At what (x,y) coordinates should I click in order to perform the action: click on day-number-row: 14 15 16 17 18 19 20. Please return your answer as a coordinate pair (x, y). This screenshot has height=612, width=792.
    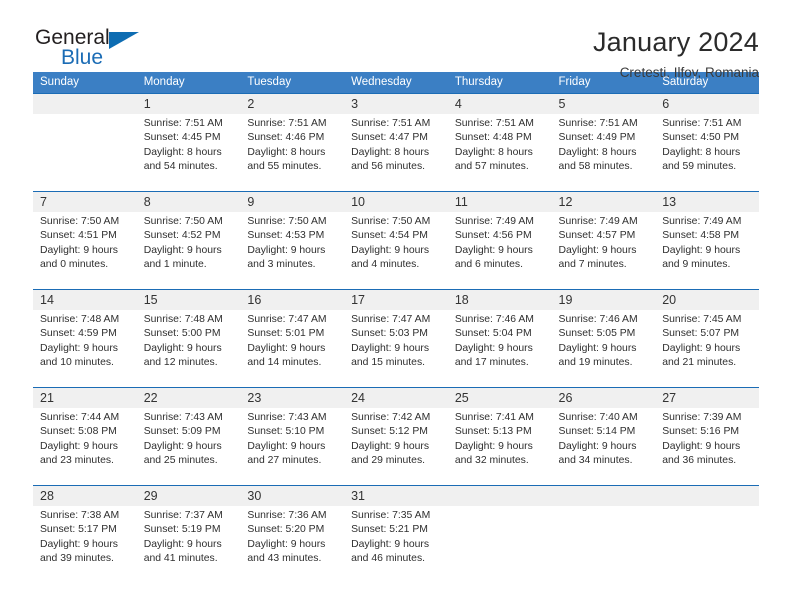
    Looking at the image, I should click on (396, 299).